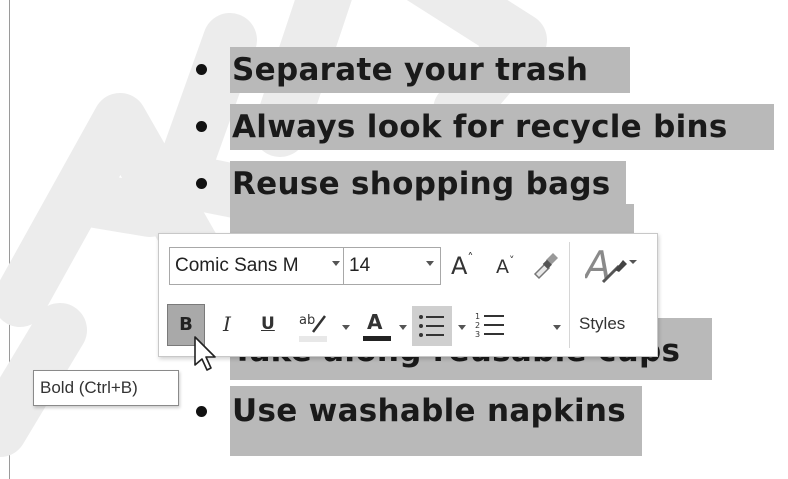 This screenshot has height=479, width=788. Describe the element at coordinates (186, 324) in the screenshot. I see `bold-label: B` at that location.